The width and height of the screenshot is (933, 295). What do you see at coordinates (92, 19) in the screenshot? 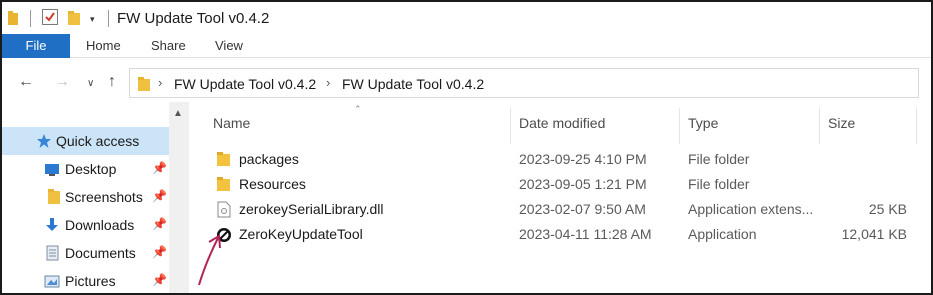
I see `customize-toolbar-dropdown: ▾` at bounding box center [92, 19].